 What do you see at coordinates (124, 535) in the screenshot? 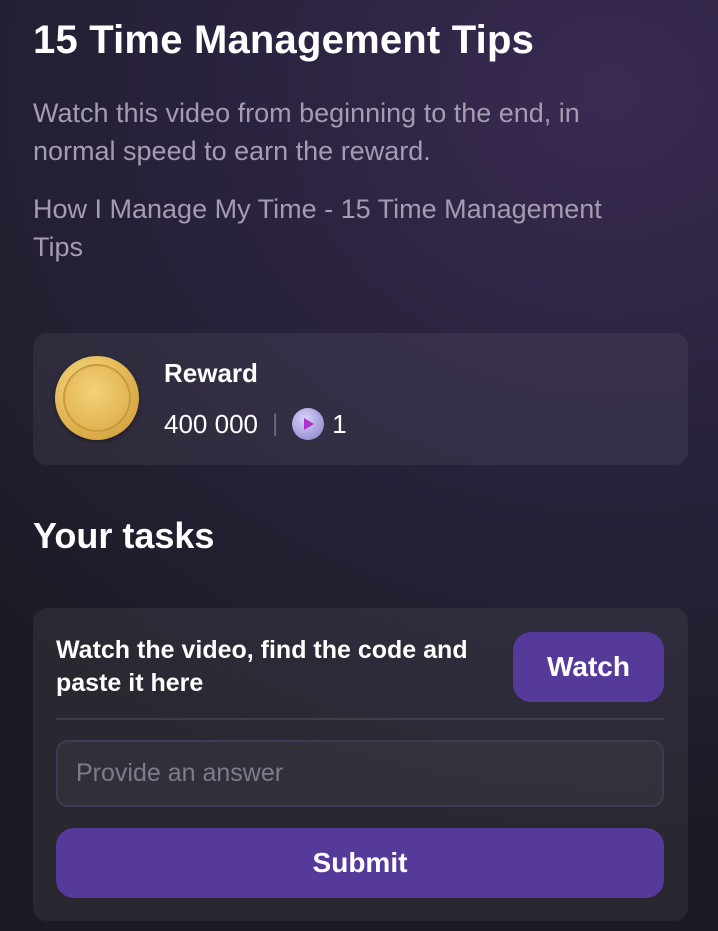
I see `tasks-heading: Your tasks` at bounding box center [124, 535].